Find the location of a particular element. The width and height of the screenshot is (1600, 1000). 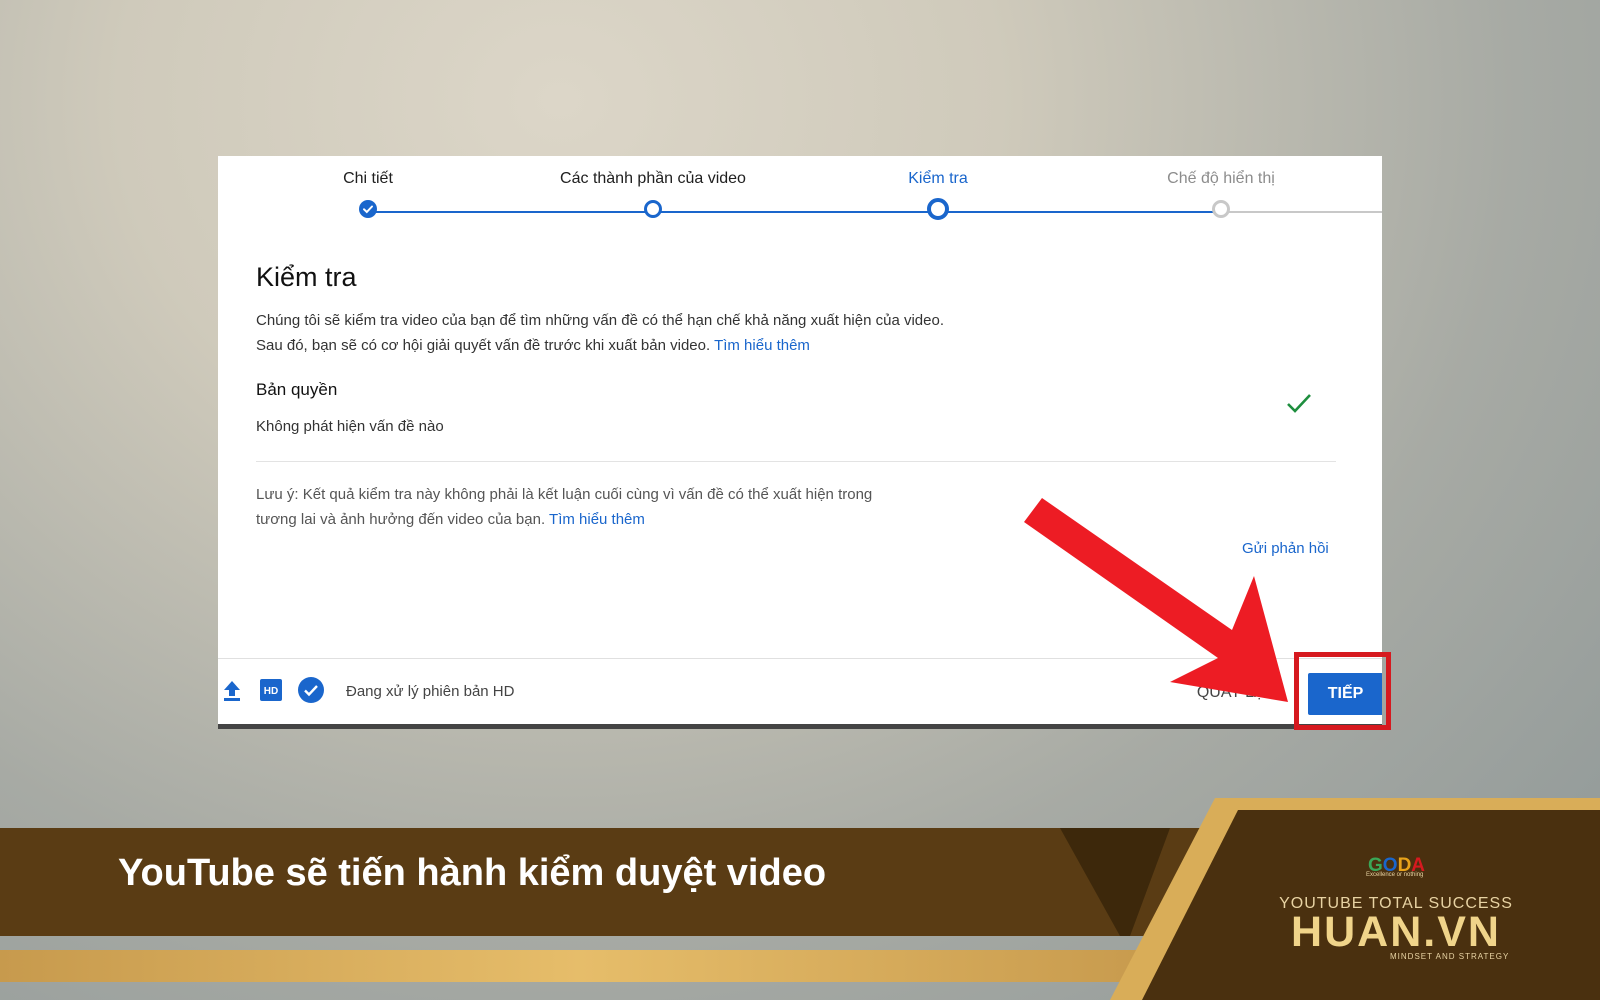

upload-icon is located at coordinates (232, 693).